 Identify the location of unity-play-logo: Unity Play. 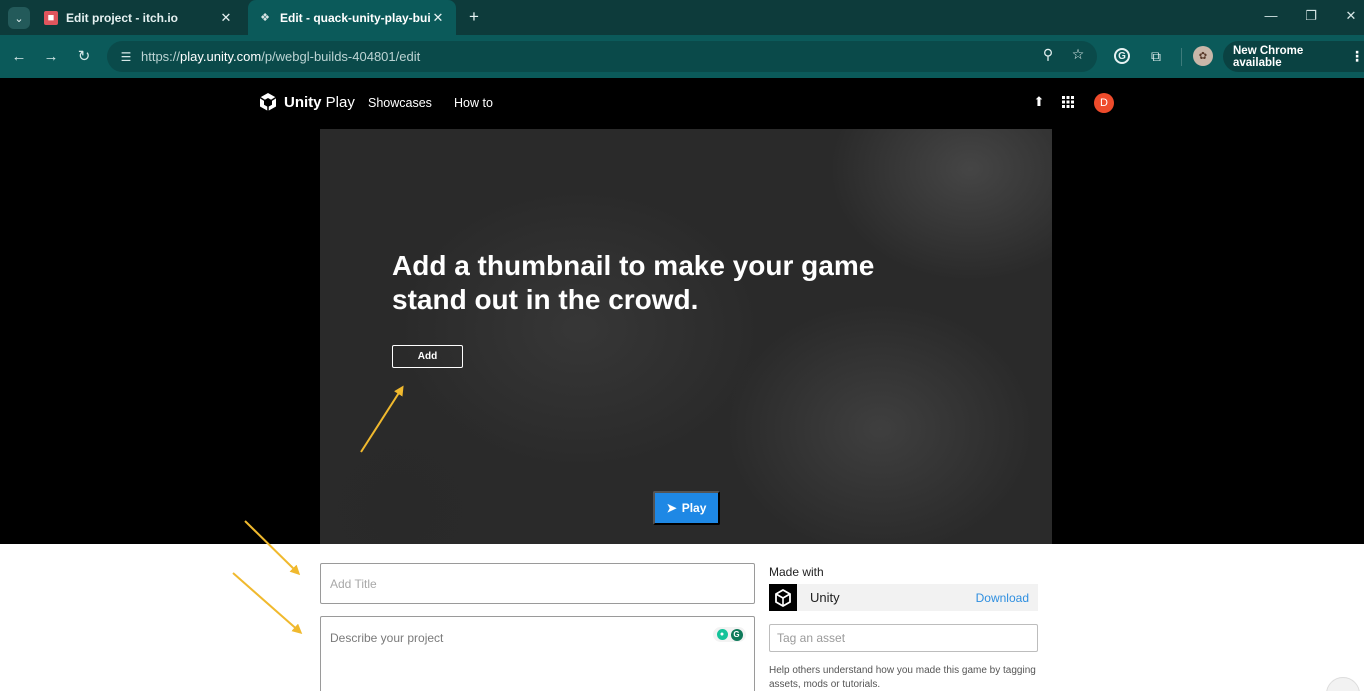
(306, 102).